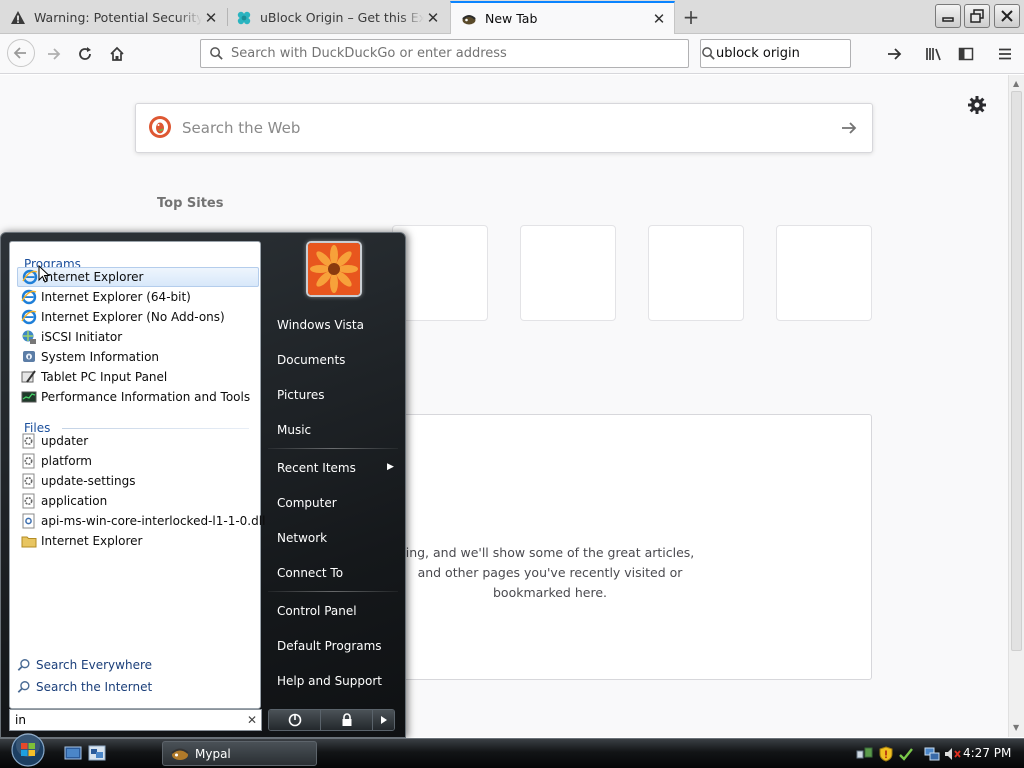 The width and height of the screenshot is (1024, 768). What do you see at coordinates (29, 337) in the screenshot?
I see `iscsi-icon` at bounding box center [29, 337].